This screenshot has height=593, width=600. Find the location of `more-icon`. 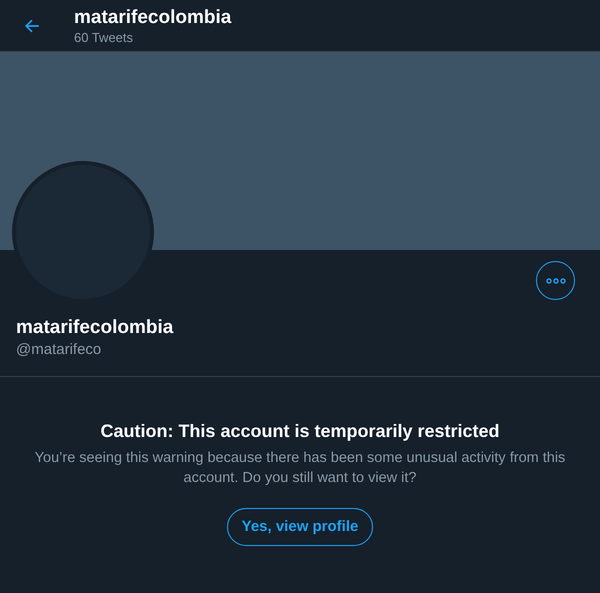

more-icon is located at coordinates (556, 281).